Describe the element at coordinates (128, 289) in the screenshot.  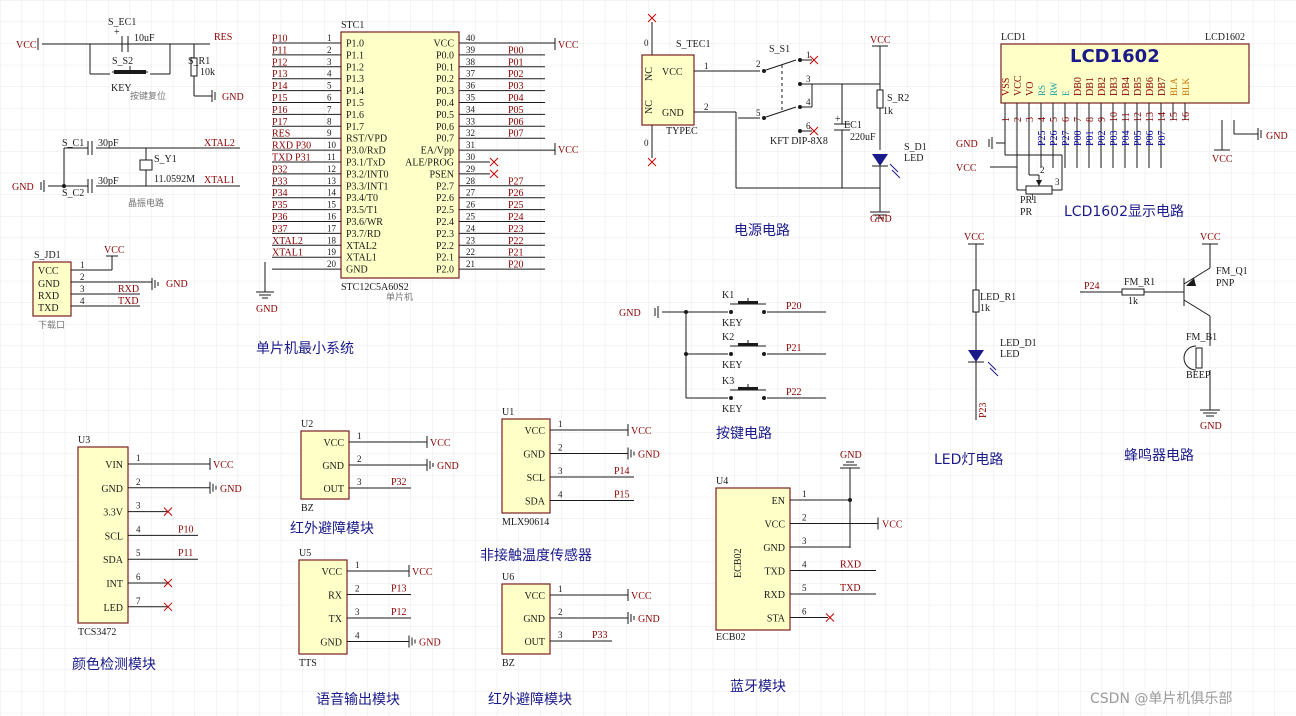
I see `download-rxd: RXD` at that location.